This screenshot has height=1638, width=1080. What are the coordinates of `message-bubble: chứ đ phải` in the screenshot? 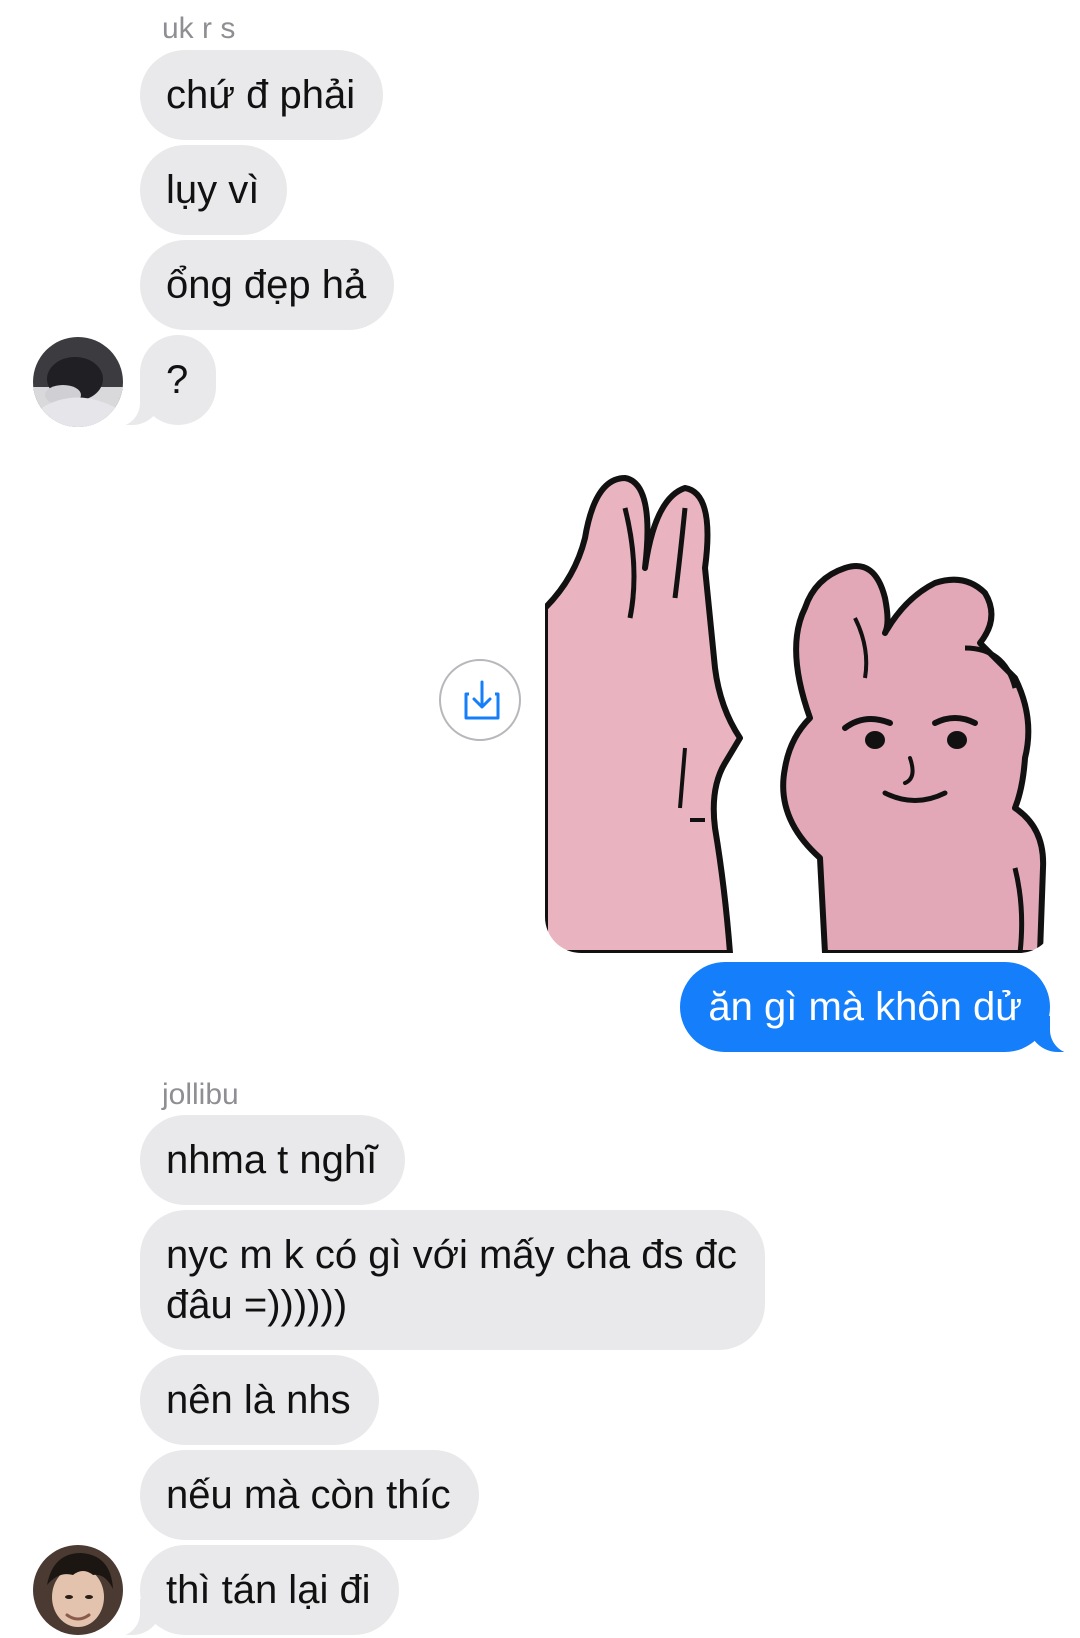 It's located at (262, 95).